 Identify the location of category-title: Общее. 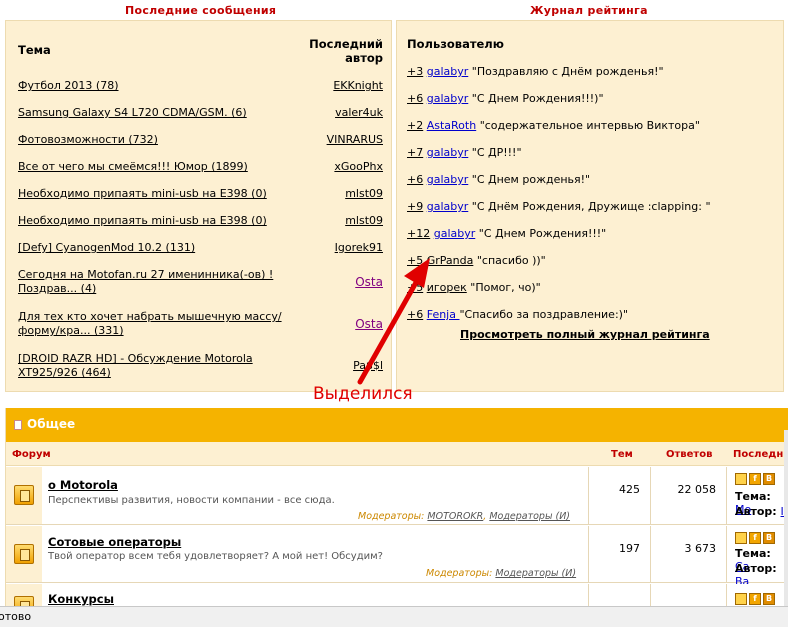
(51, 424).